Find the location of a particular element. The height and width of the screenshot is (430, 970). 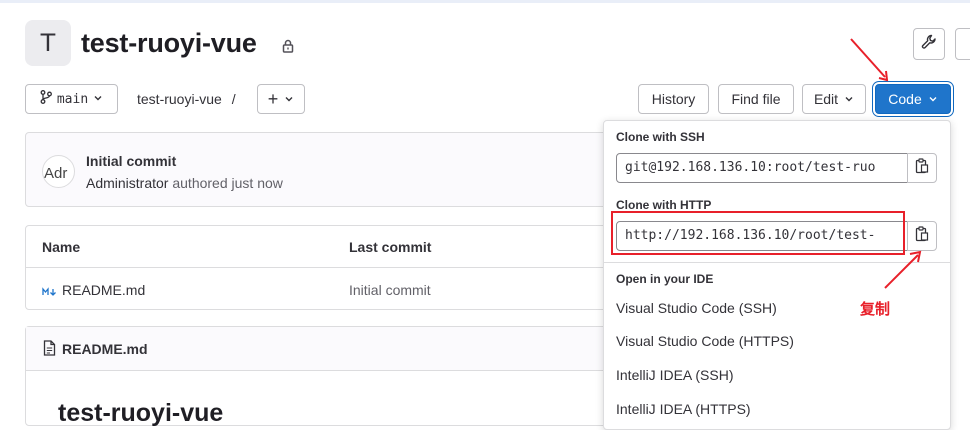

top-bar is located at coordinates (485, 1).